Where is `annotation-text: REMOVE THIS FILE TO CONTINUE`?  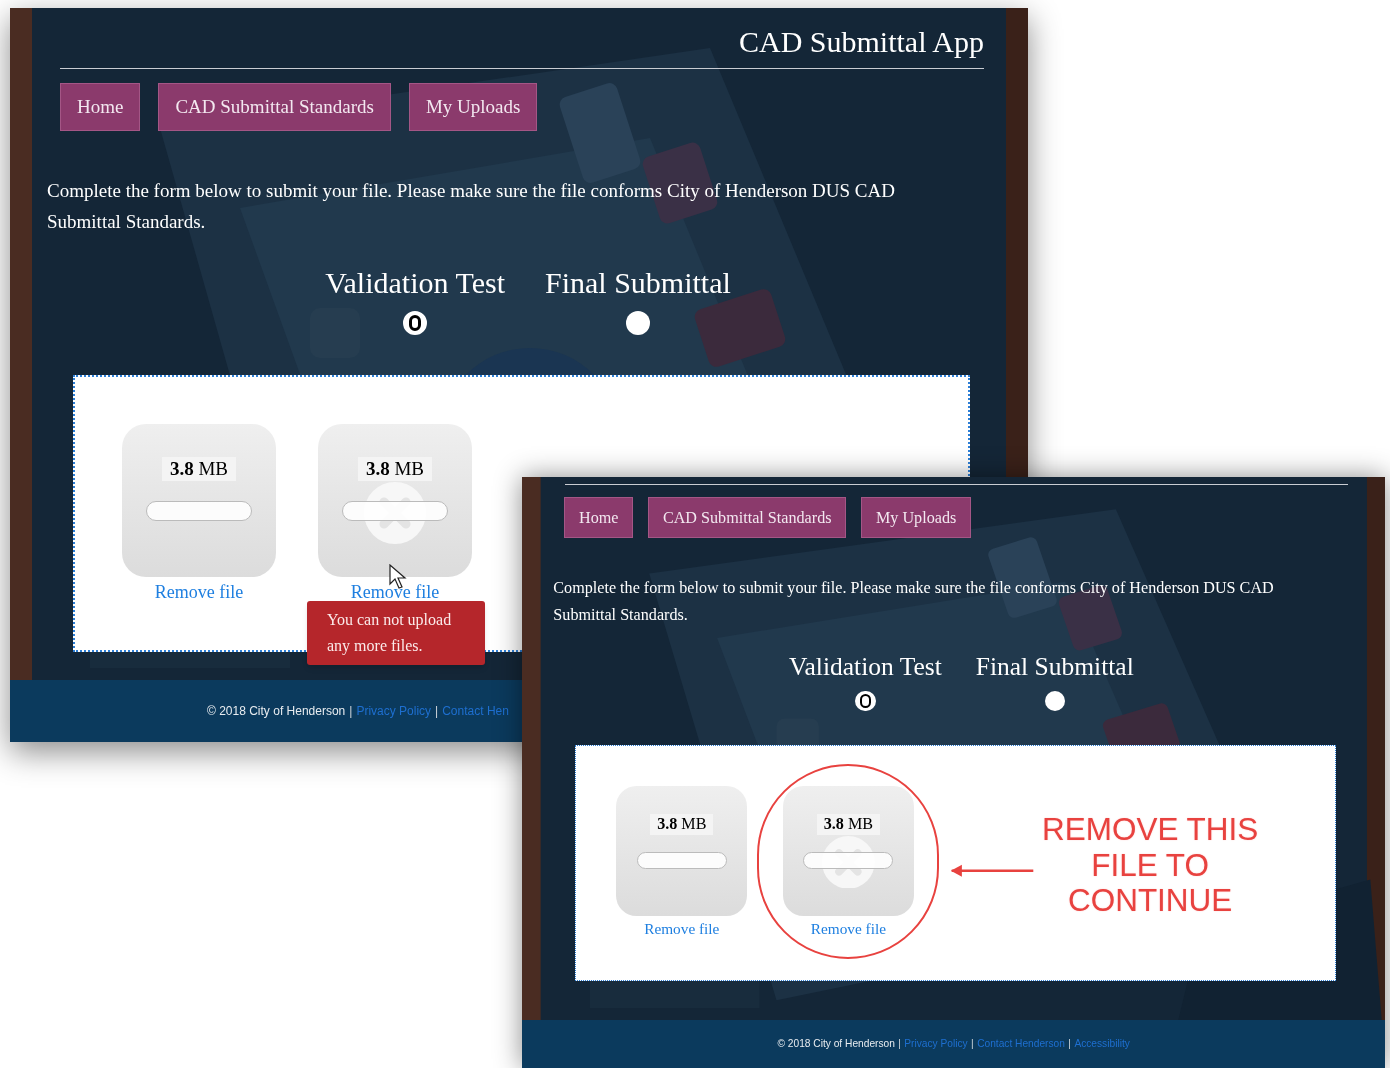
annotation-text: REMOVE THIS FILE TO CONTINUE is located at coordinates (1150, 865).